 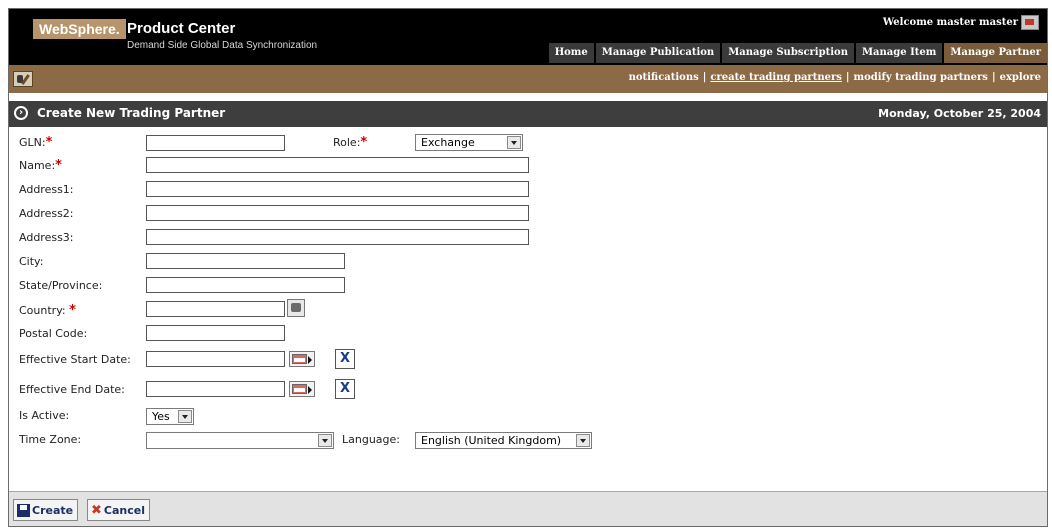 What do you see at coordinates (72, 389) in the screenshot?
I see `end-date-label: Effective End Date:` at bounding box center [72, 389].